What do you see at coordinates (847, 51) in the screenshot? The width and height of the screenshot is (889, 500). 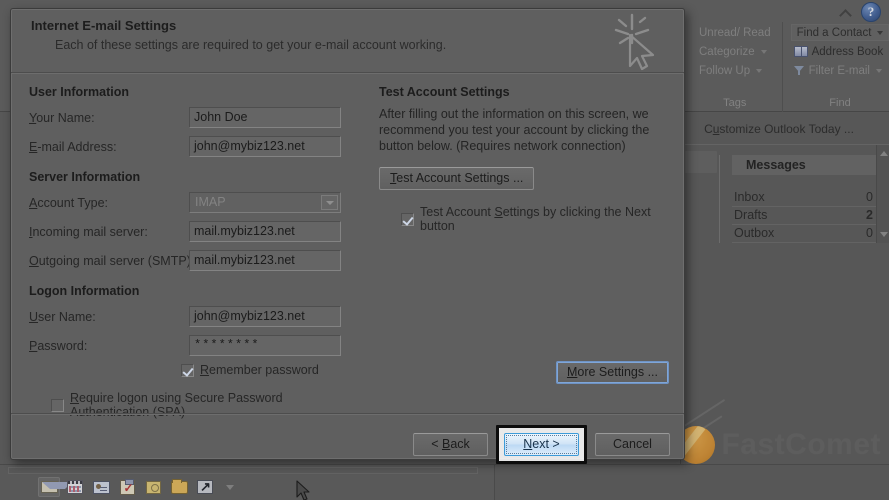 I see `ribbon-item-label: Address Book` at bounding box center [847, 51].